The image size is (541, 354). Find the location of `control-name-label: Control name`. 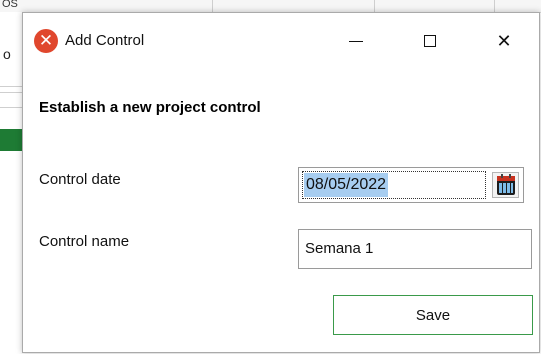

control-name-label: Control name is located at coordinates (84, 241).